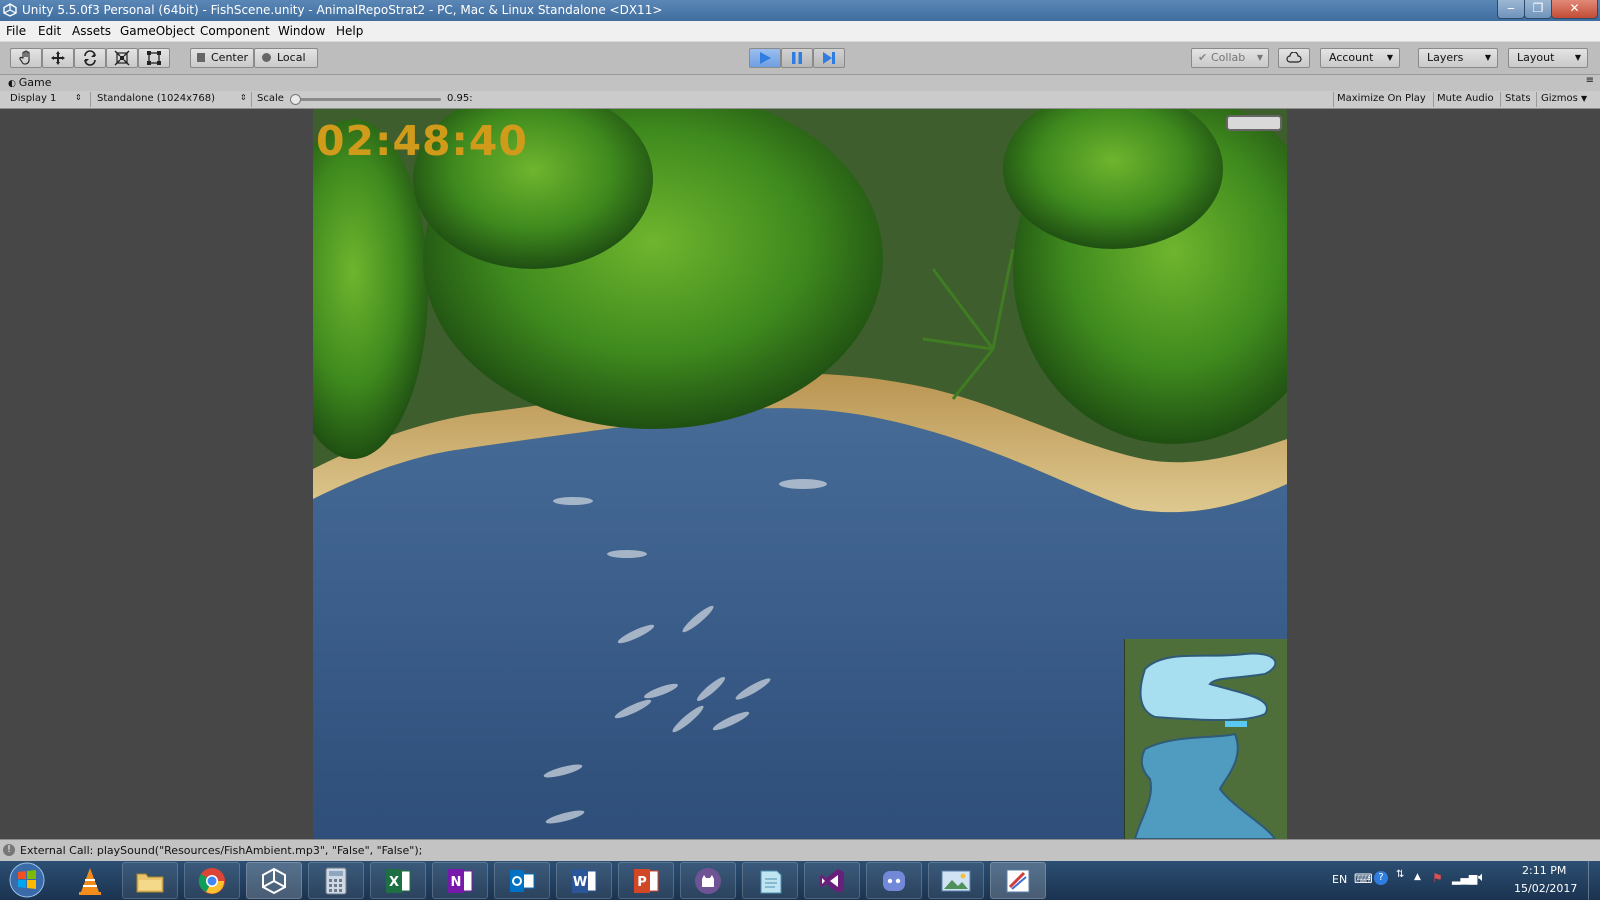 The image size is (1600, 900). I want to click on close-button: ✕, so click(1574, 9).